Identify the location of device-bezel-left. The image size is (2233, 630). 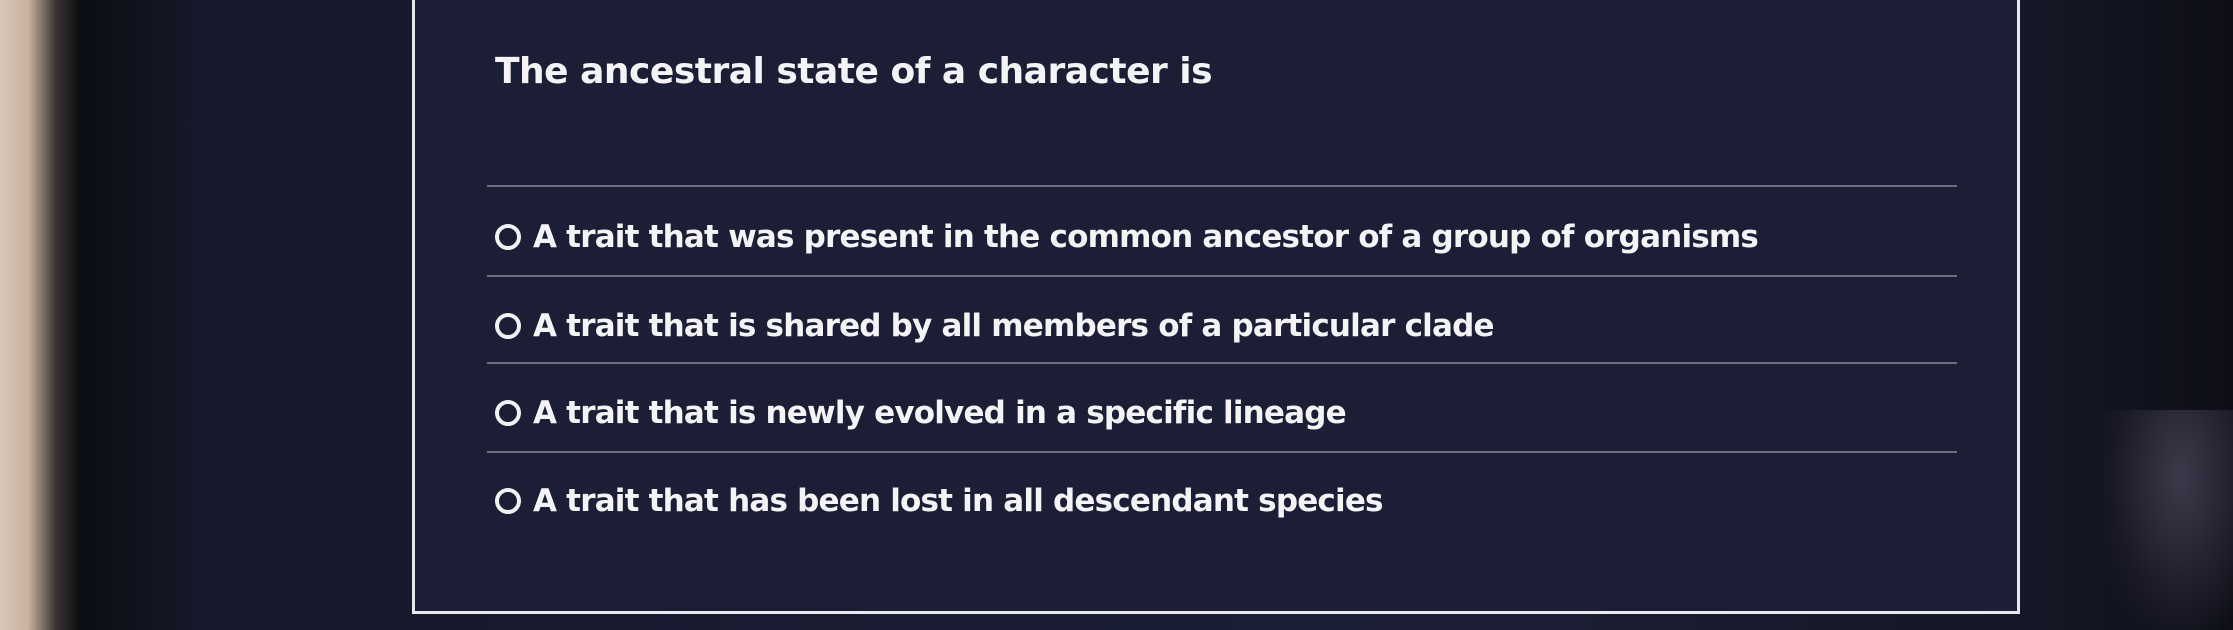
(40, 315).